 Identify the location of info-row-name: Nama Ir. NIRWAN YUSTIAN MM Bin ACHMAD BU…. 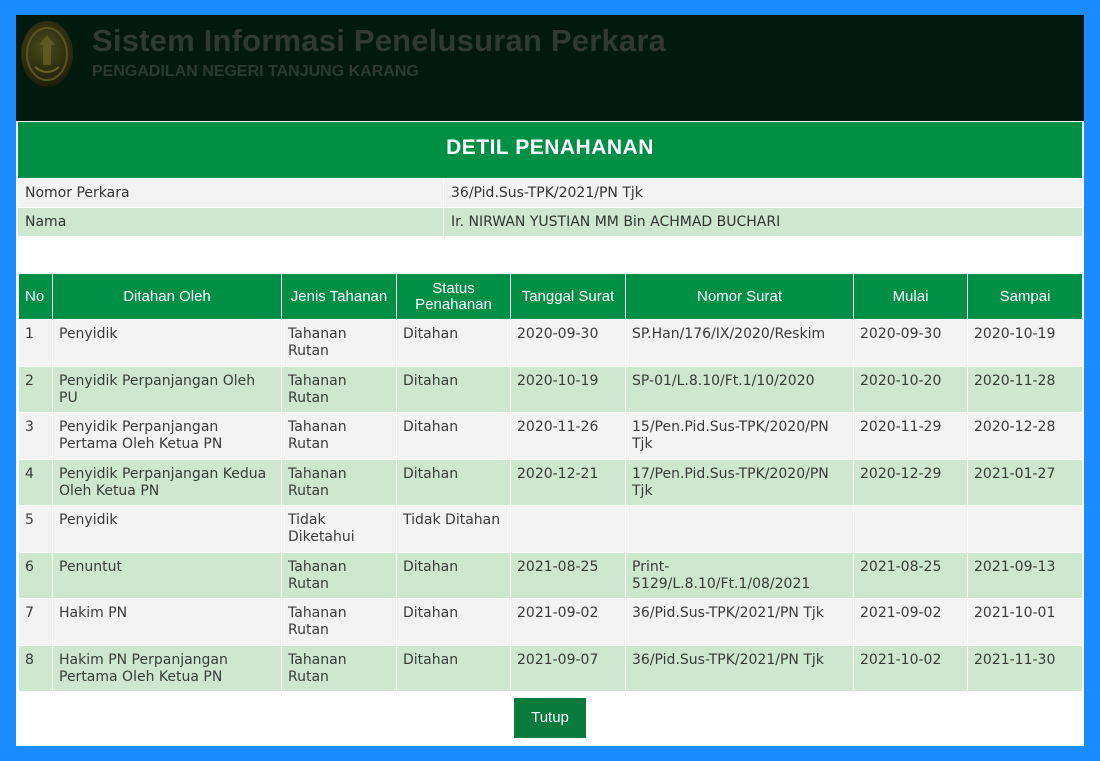
(550, 221).